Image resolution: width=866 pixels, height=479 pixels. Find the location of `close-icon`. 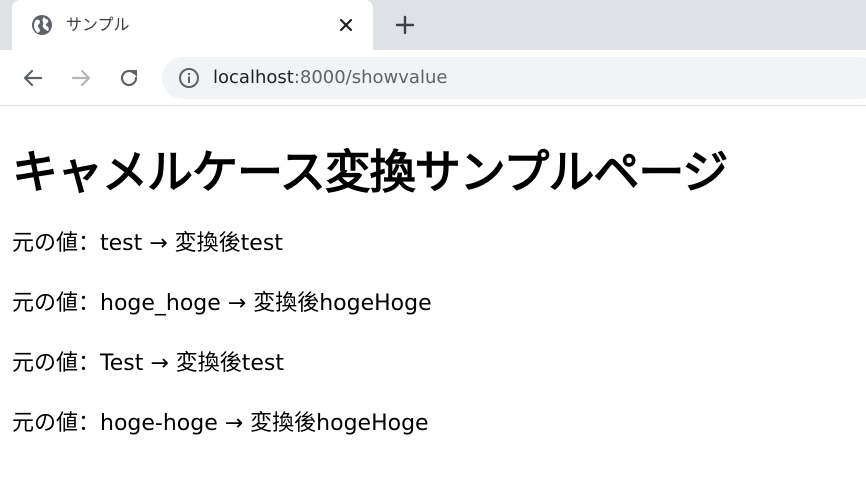

close-icon is located at coordinates (346, 25).